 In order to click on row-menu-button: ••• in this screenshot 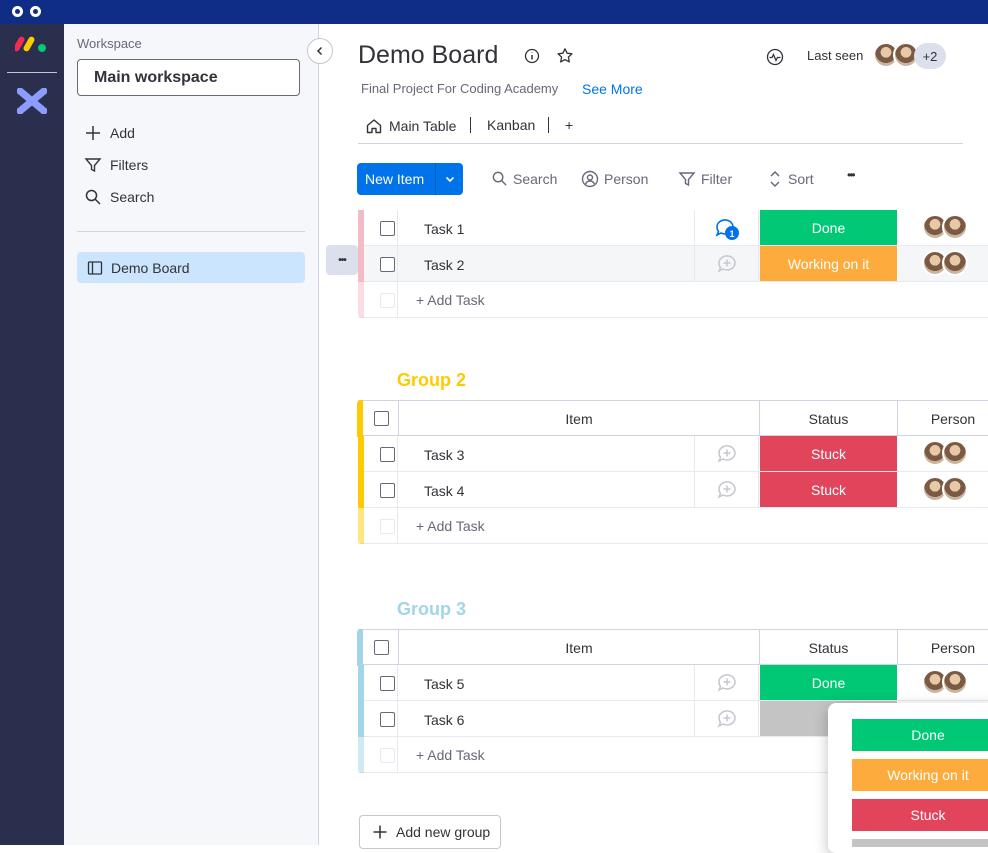, I will do `click(342, 260)`.